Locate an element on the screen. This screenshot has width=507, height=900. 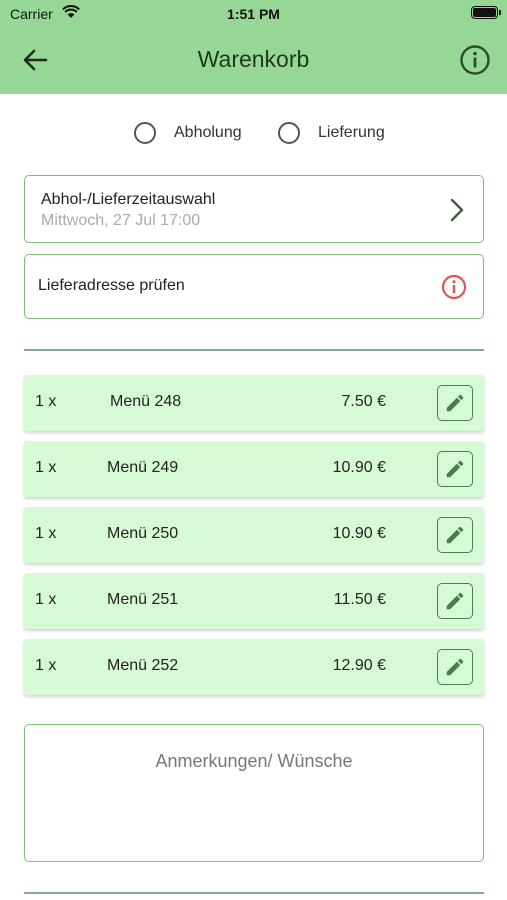
cart-item: 1 x Menü 251 11.50 € is located at coordinates (254, 601).